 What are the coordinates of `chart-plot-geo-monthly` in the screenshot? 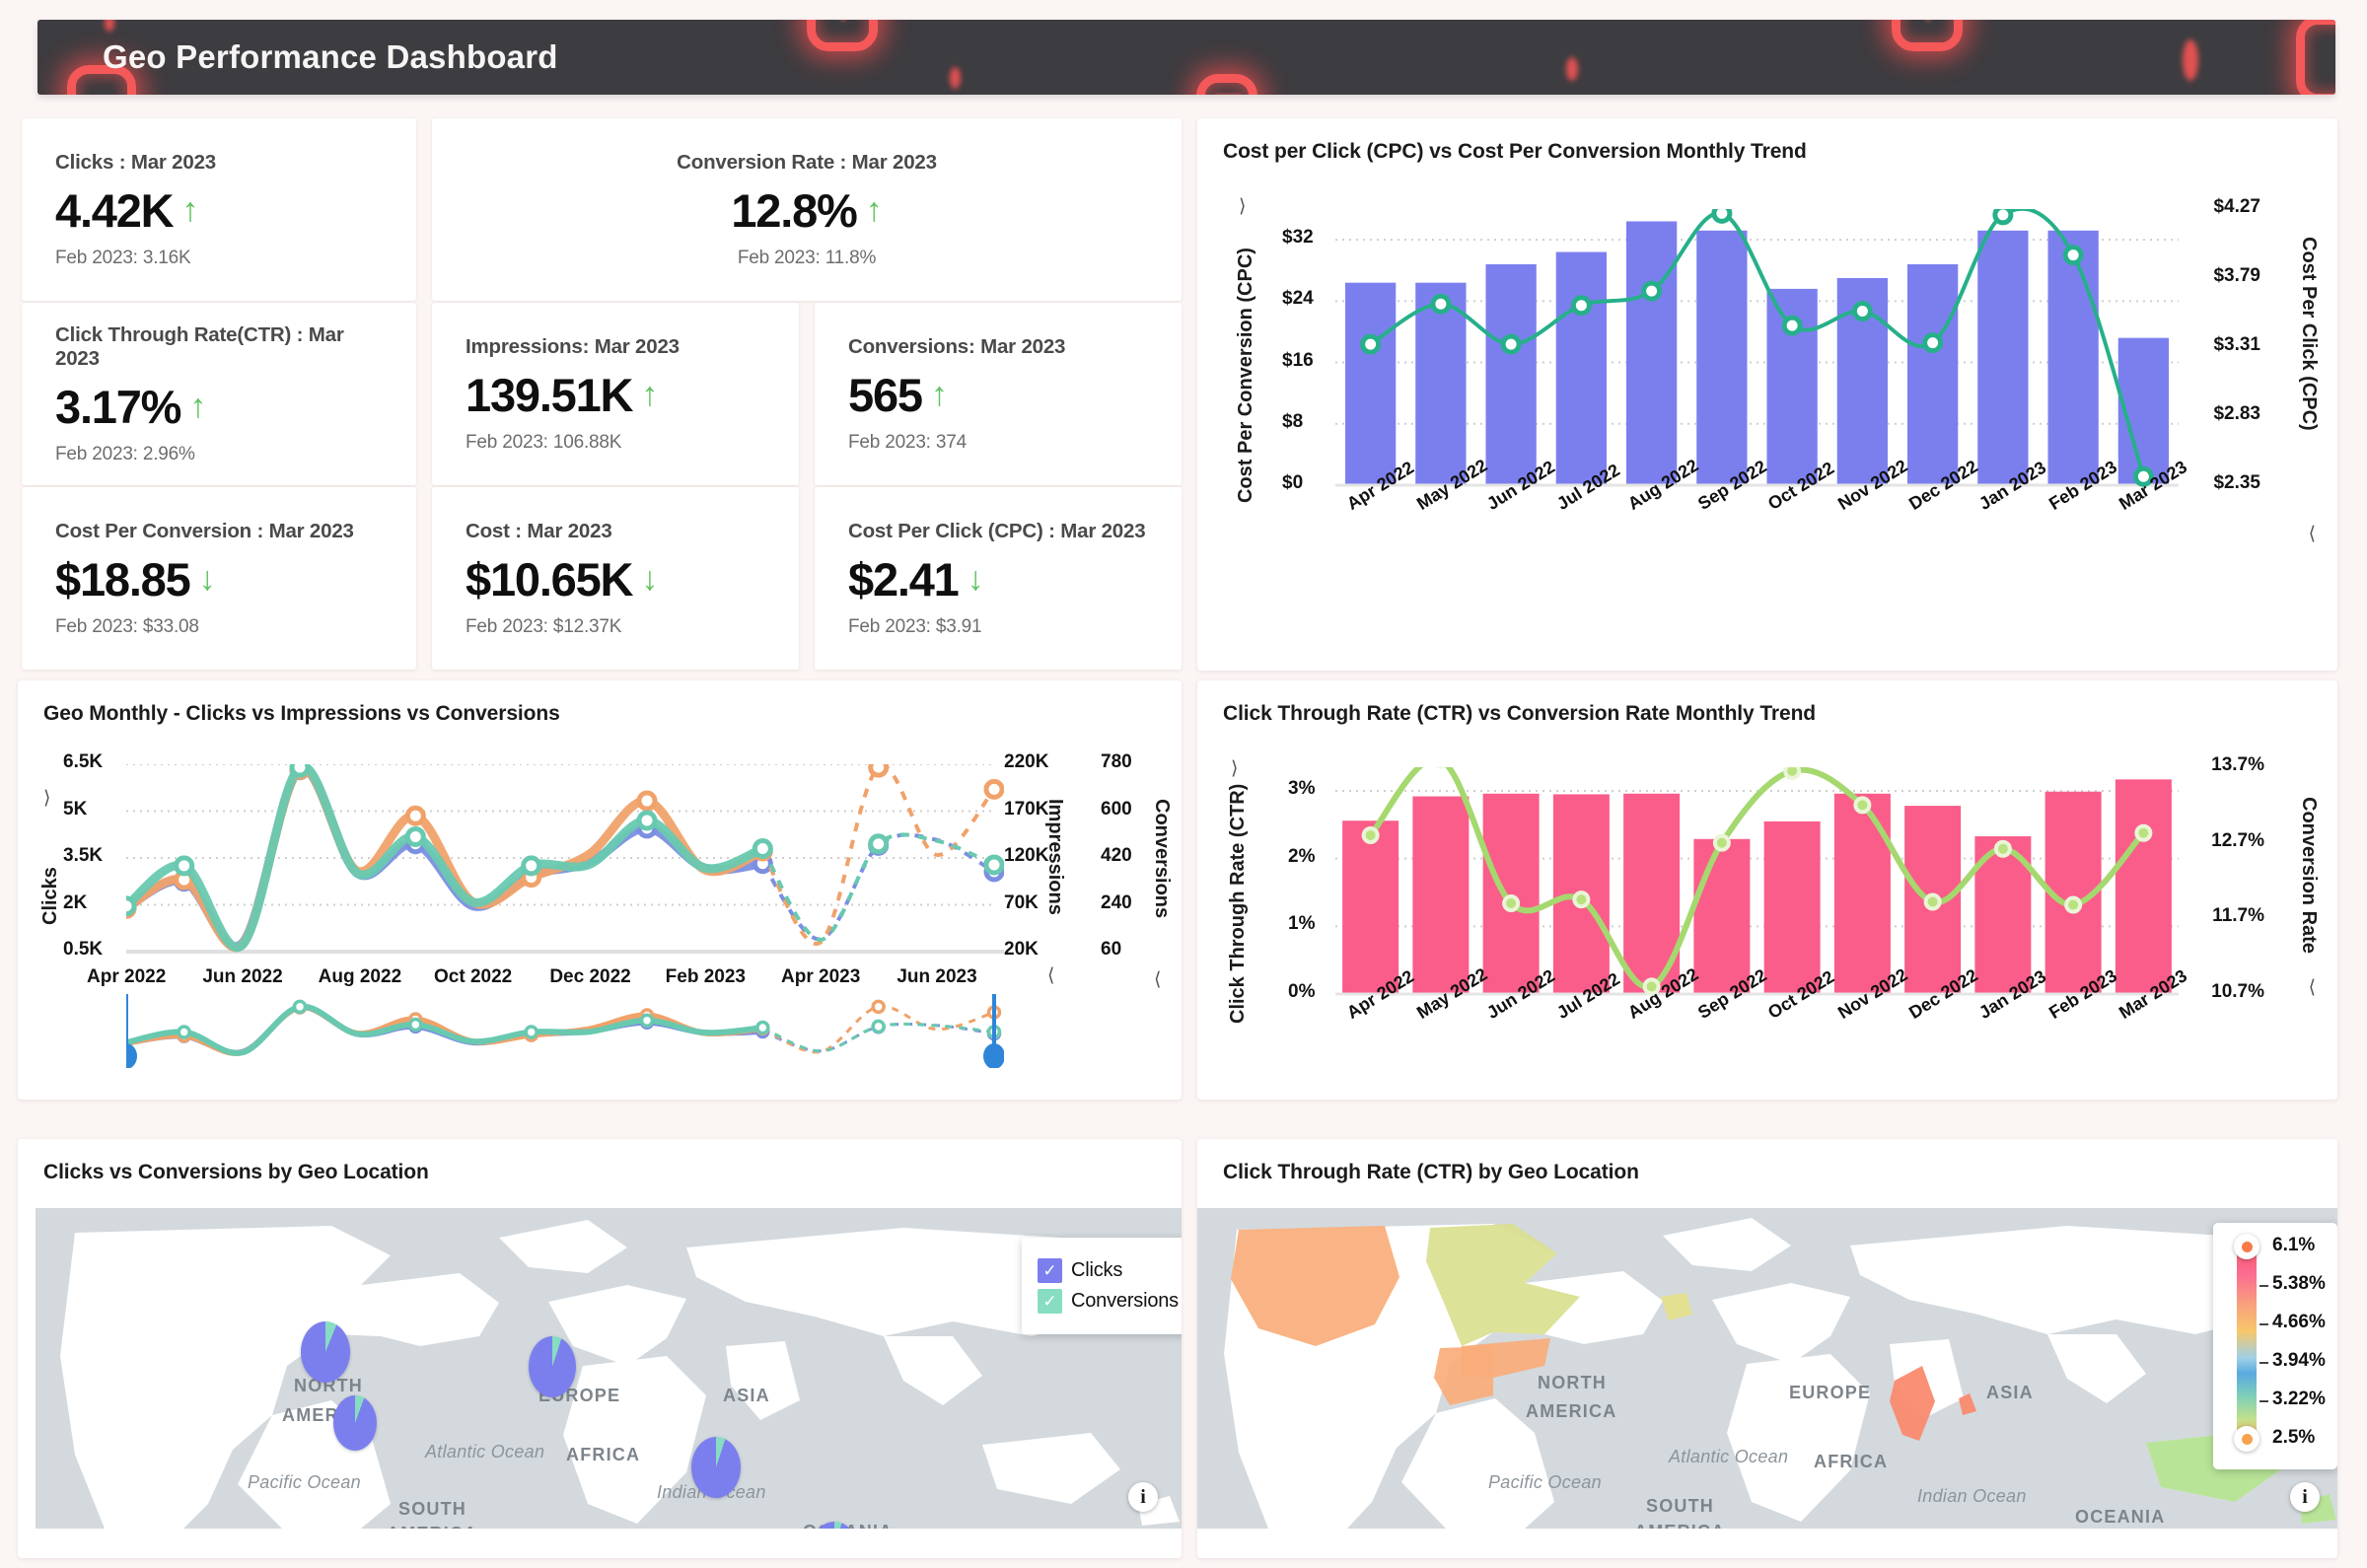 It's located at (565, 859).